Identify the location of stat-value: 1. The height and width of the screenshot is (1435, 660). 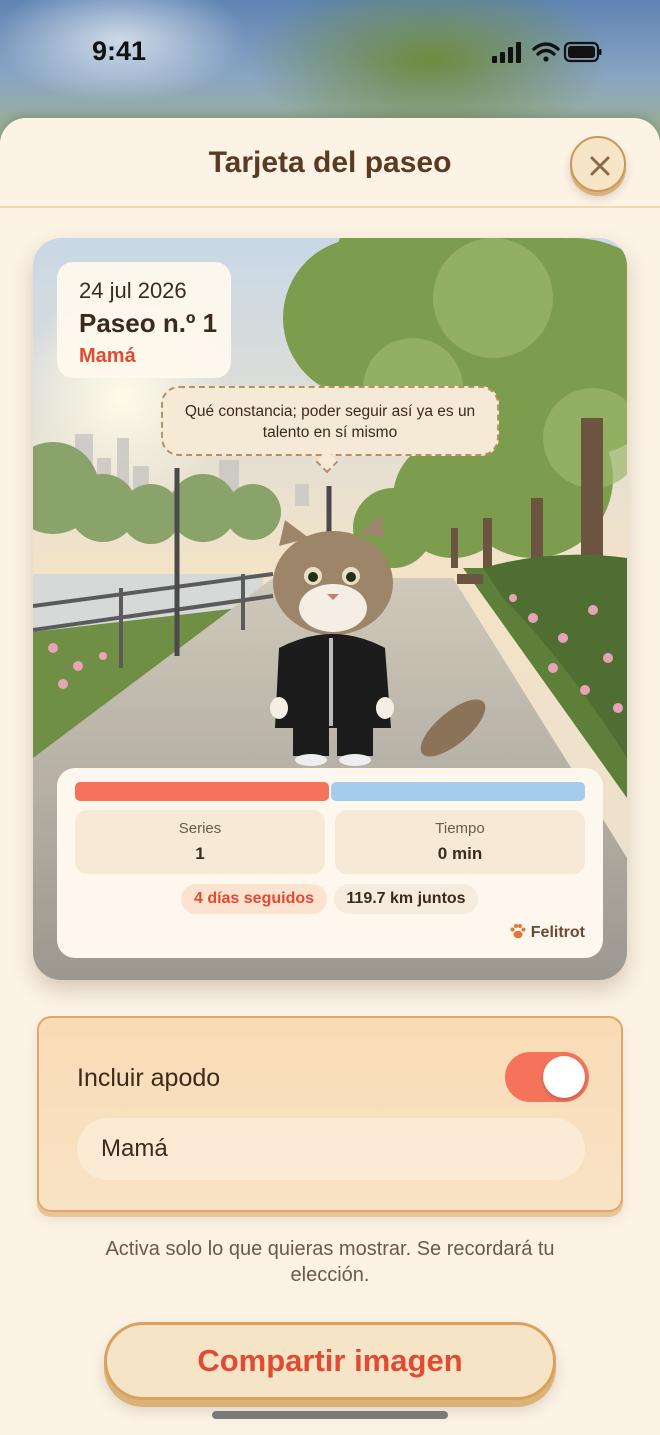
(200, 853).